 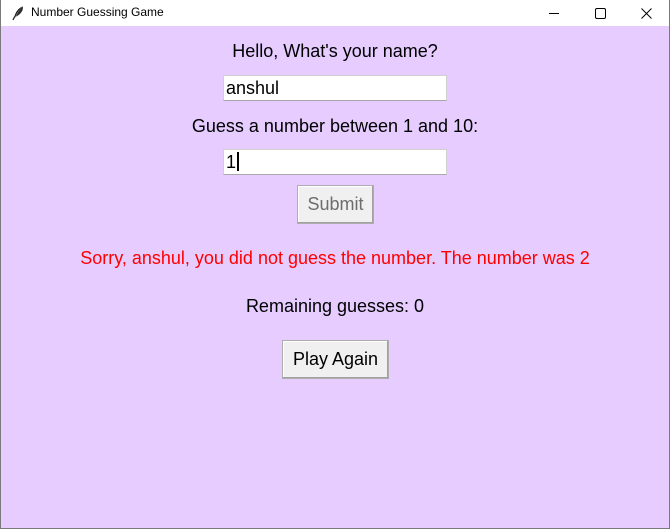 I want to click on maximize-icon, so click(x=600, y=13).